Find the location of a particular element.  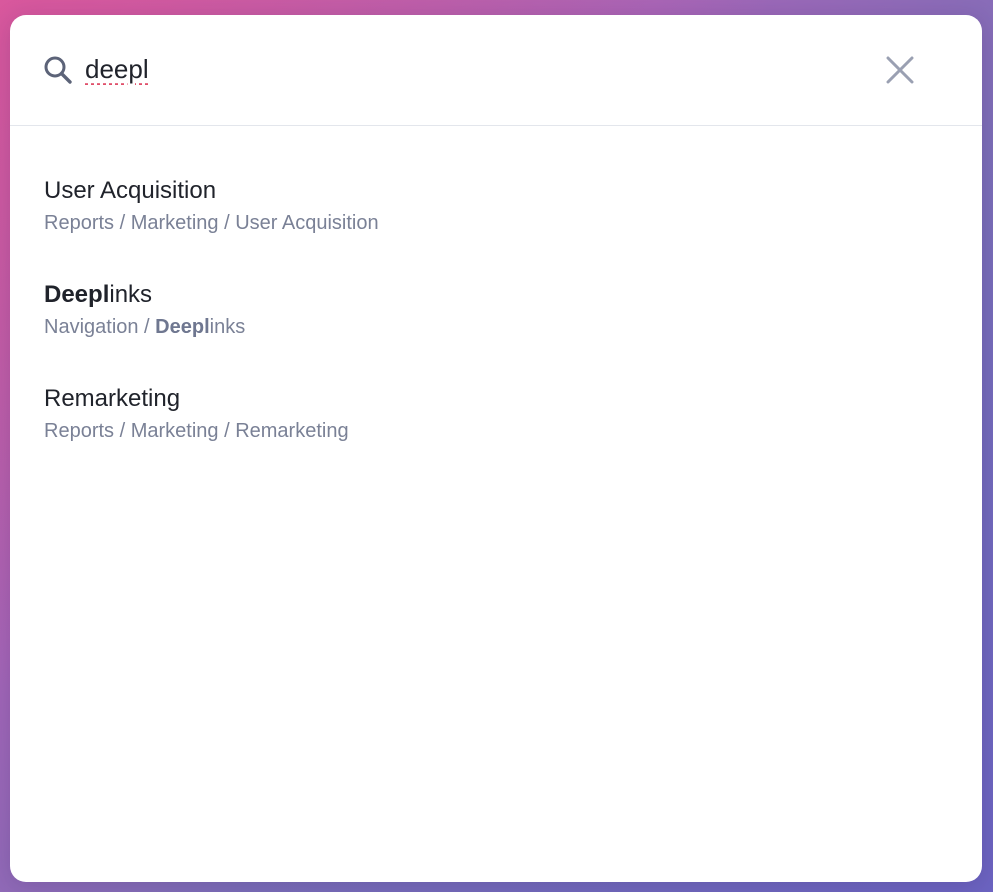

result-title-rest: Remarketing is located at coordinates (112, 398).